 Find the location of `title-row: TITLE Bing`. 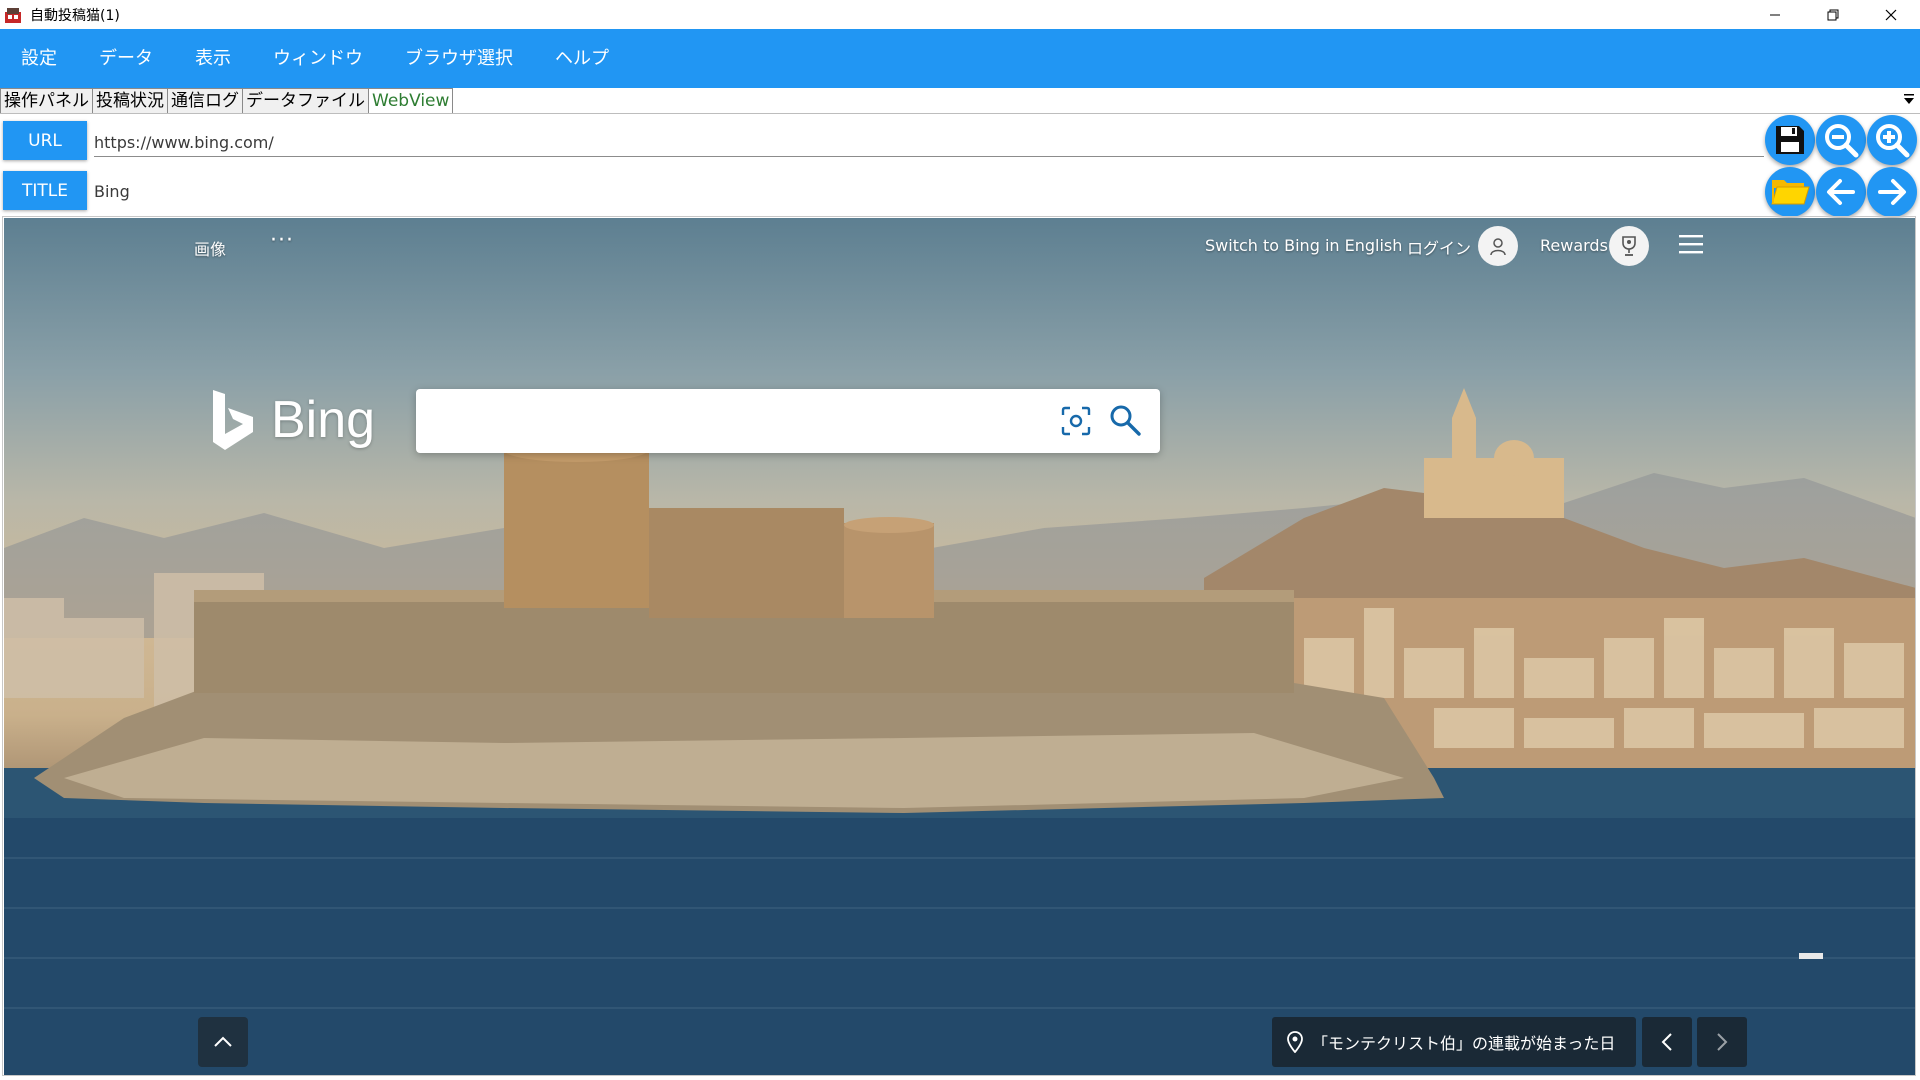

title-row: TITLE Bing is located at coordinates (881, 192).